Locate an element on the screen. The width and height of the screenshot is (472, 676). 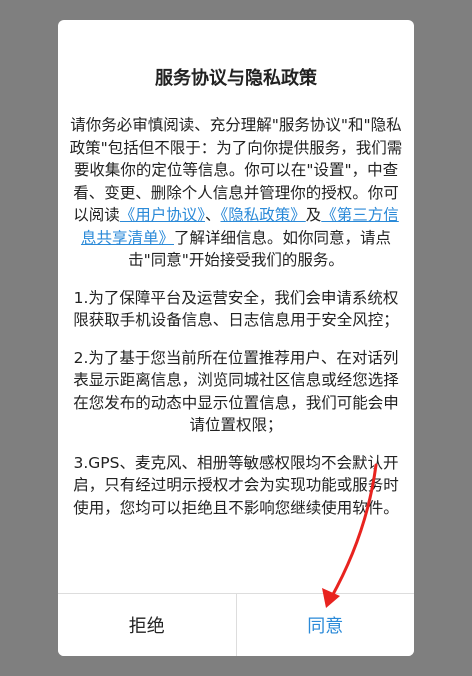
and-text: 及 is located at coordinates (313, 215).